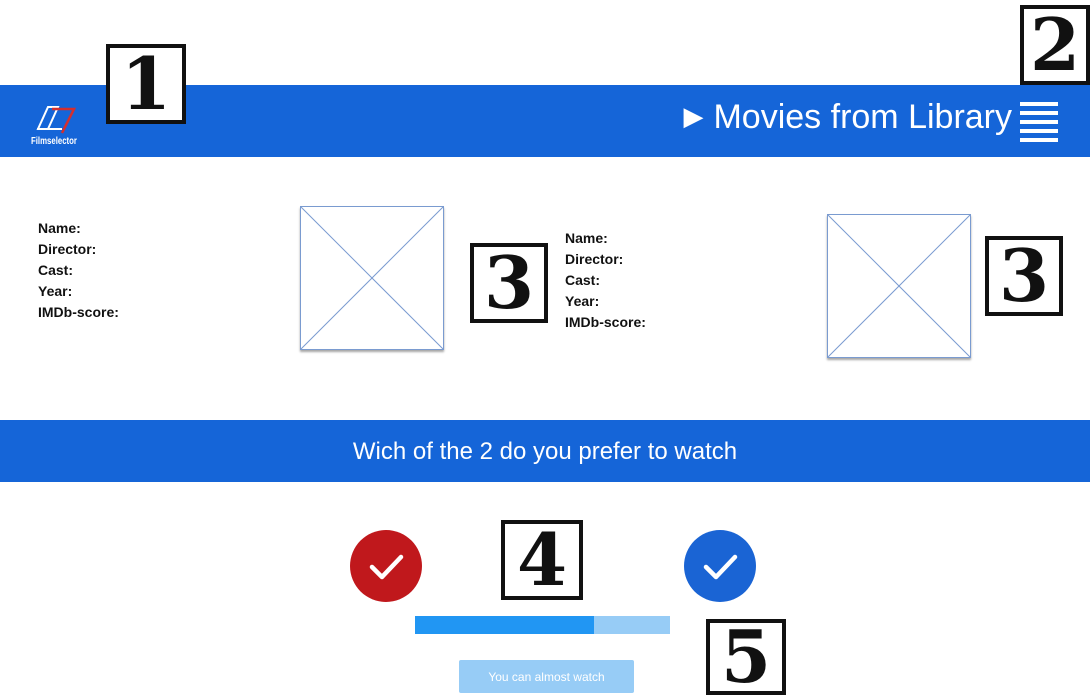  What do you see at coordinates (693, 116) in the screenshot?
I see `play-arrow-icon: ▶` at bounding box center [693, 116].